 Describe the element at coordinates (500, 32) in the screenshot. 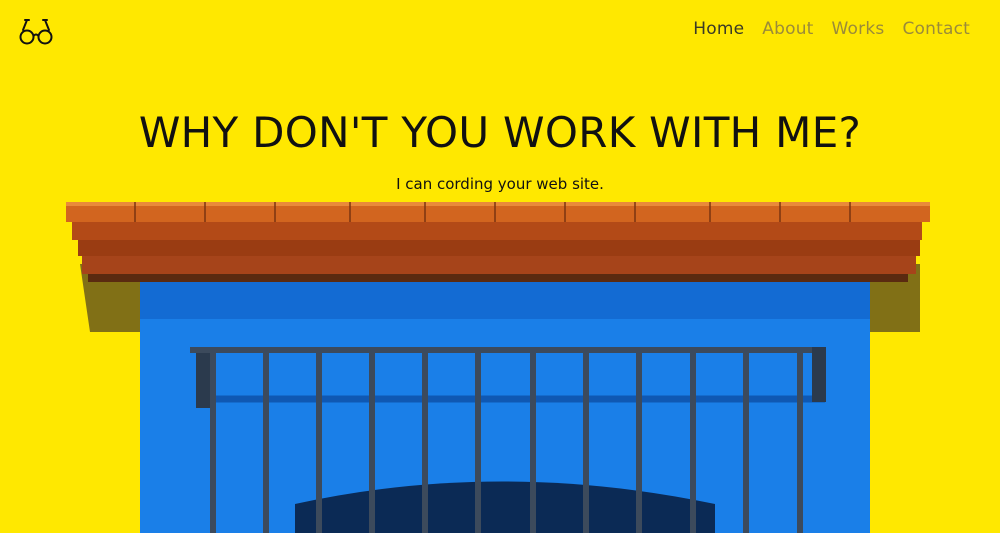

I see `site-header: Home About Works Contact` at that location.